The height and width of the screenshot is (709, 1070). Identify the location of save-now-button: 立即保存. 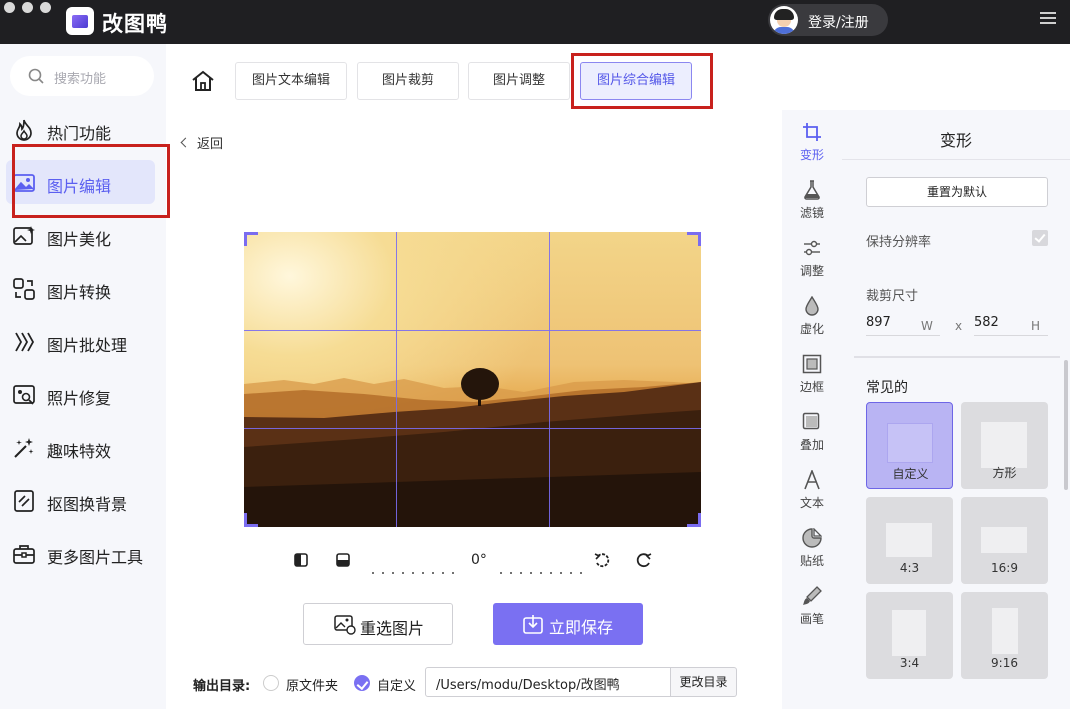
(568, 624).